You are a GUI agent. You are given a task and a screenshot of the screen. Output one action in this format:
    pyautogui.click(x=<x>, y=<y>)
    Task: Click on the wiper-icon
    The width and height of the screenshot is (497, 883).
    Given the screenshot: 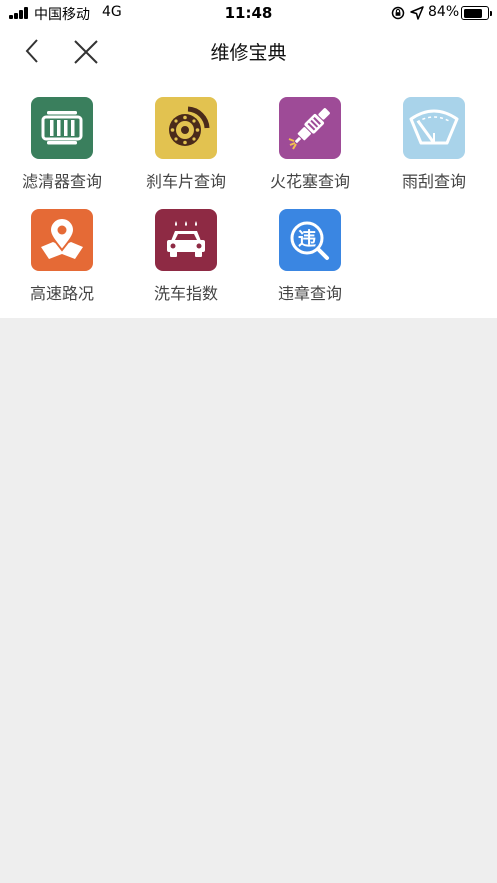 What is the action you would take?
    pyautogui.click(x=434, y=128)
    